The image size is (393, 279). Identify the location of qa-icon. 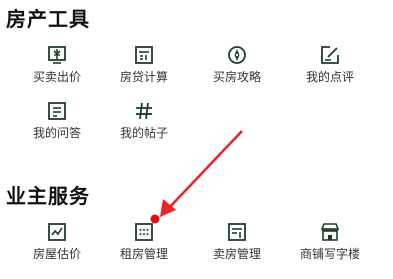
(57, 111).